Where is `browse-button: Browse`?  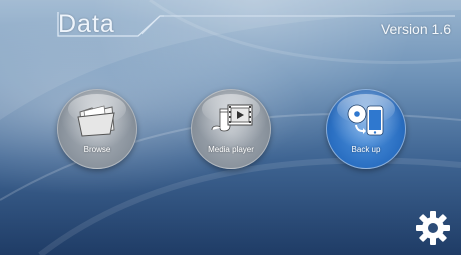
browse-button: Browse is located at coordinates (97, 129).